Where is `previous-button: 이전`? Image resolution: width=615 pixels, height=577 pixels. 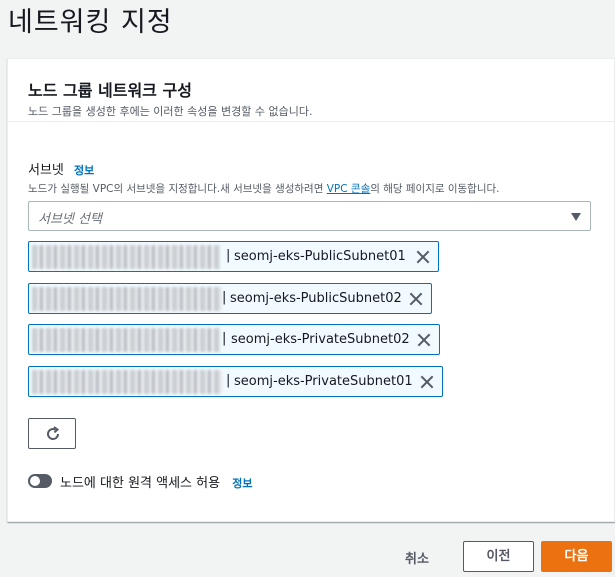 previous-button: 이전 is located at coordinates (498, 556).